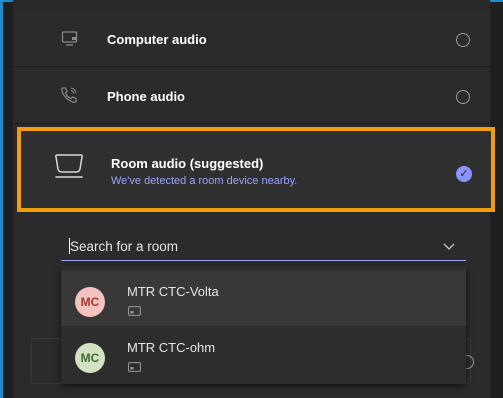 Image resolution: width=503 pixels, height=398 pixels. Describe the element at coordinates (204, 181) in the screenshot. I see `room-audio-subtitle: We've detected a room device nearby.` at that location.